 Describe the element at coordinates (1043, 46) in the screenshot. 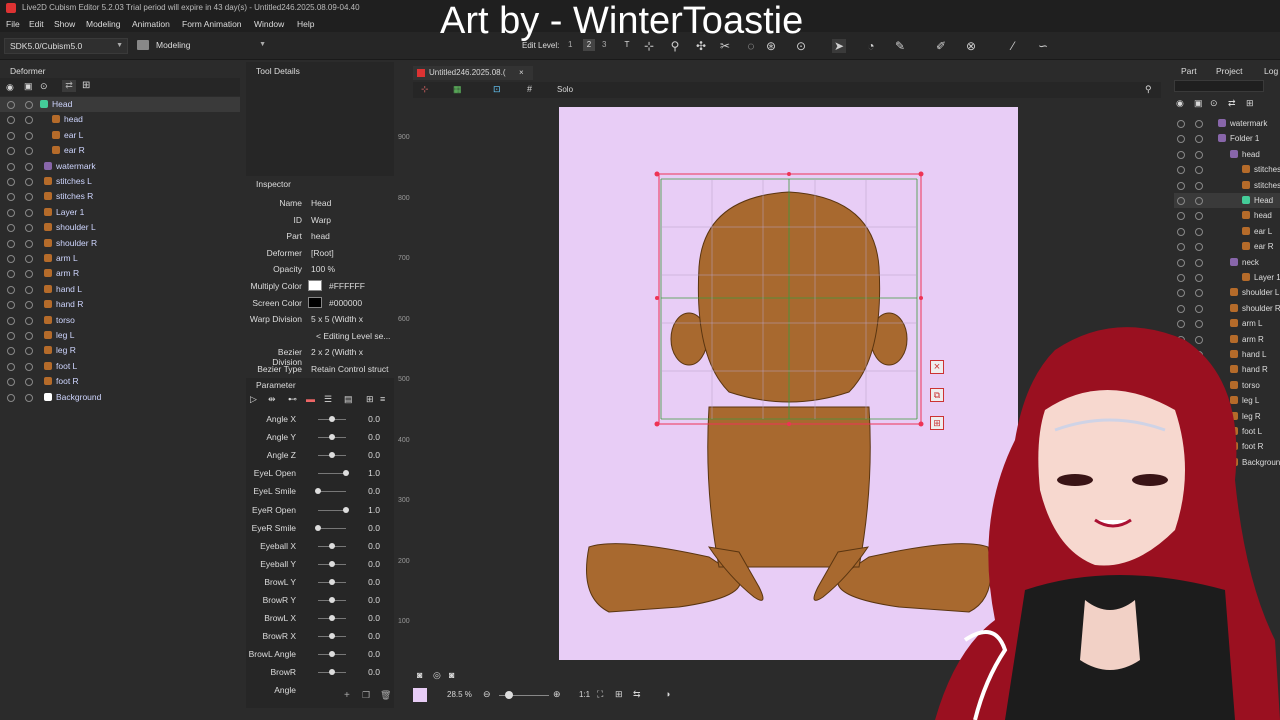

I see `curve-tool-icon: ∽` at that location.